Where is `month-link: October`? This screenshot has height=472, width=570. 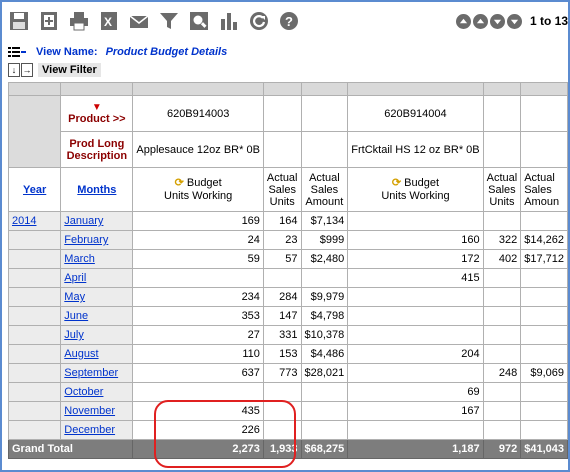
month-link: October is located at coordinates (83, 392).